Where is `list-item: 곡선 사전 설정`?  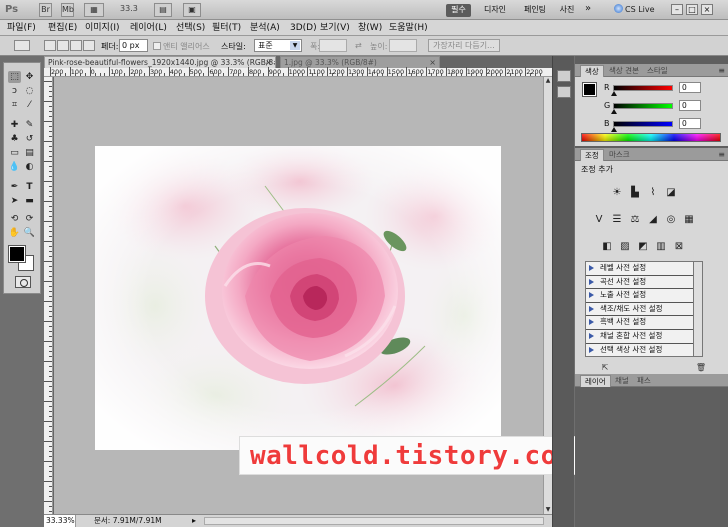 list-item: 곡선 사전 설정 is located at coordinates (639, 283).